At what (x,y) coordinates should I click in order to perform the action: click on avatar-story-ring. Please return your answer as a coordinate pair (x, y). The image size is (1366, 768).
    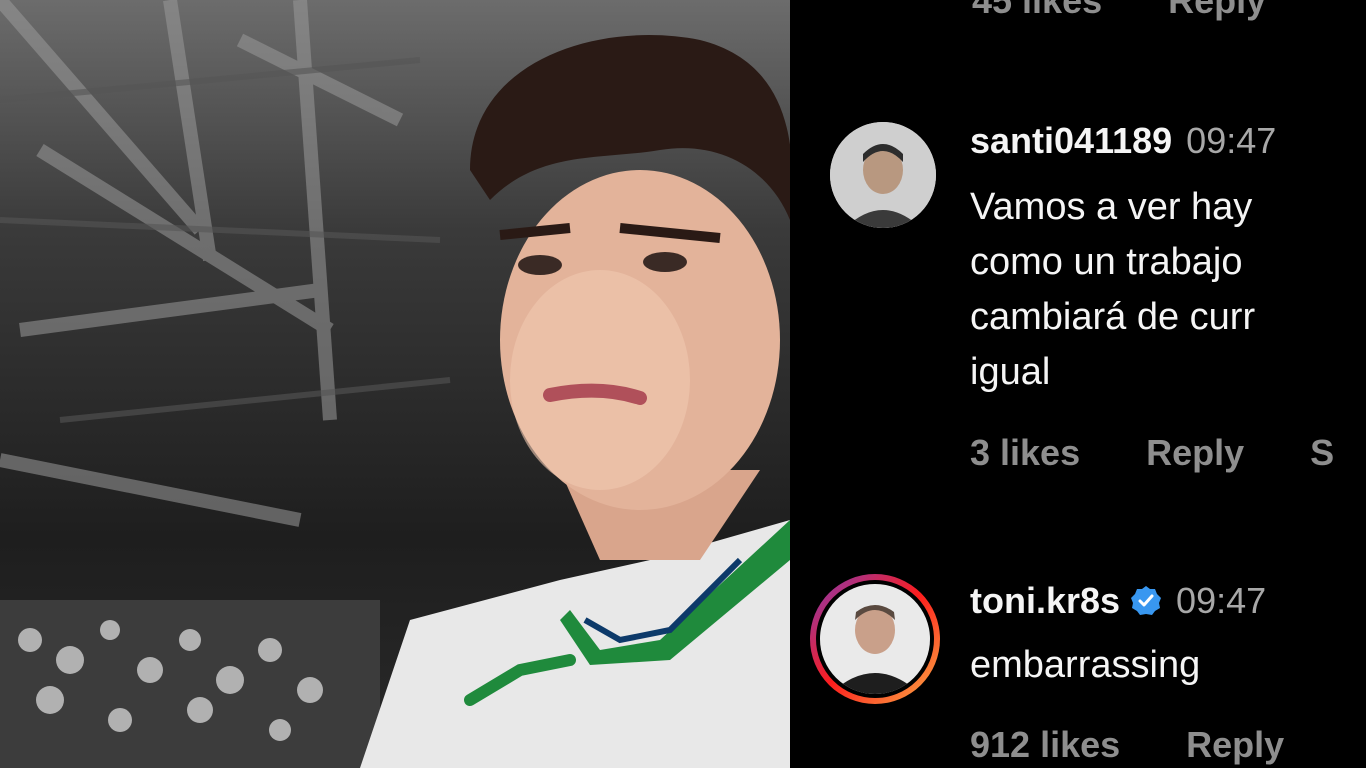
    Looking at the image, I should click on (875, 639).